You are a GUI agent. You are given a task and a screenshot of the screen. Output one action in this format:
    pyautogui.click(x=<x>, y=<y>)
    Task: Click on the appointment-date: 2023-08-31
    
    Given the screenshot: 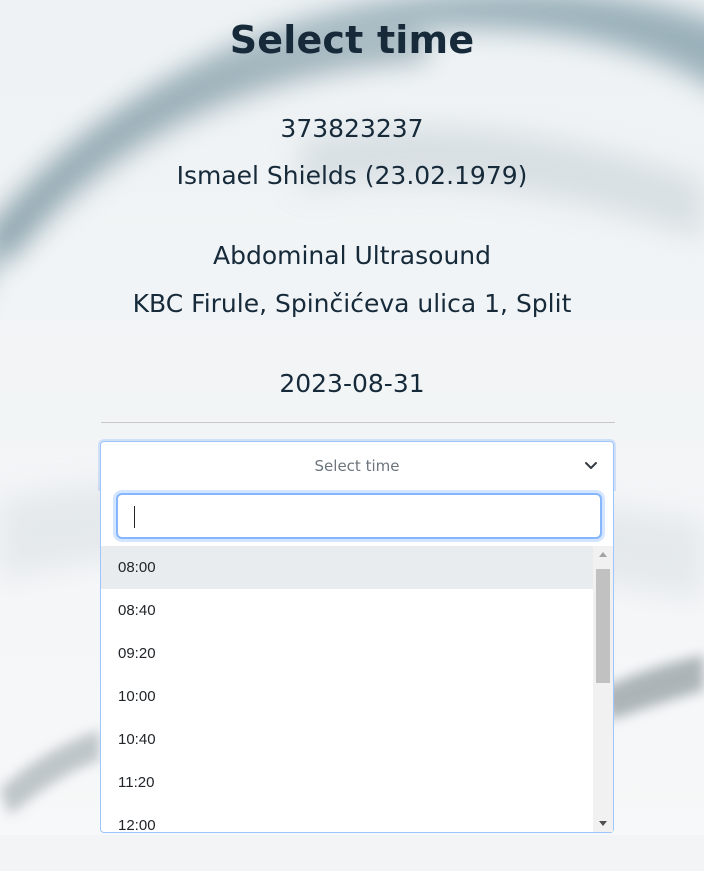 What is the action you would take?
    pyautogui.click(x=352, y=383)
    